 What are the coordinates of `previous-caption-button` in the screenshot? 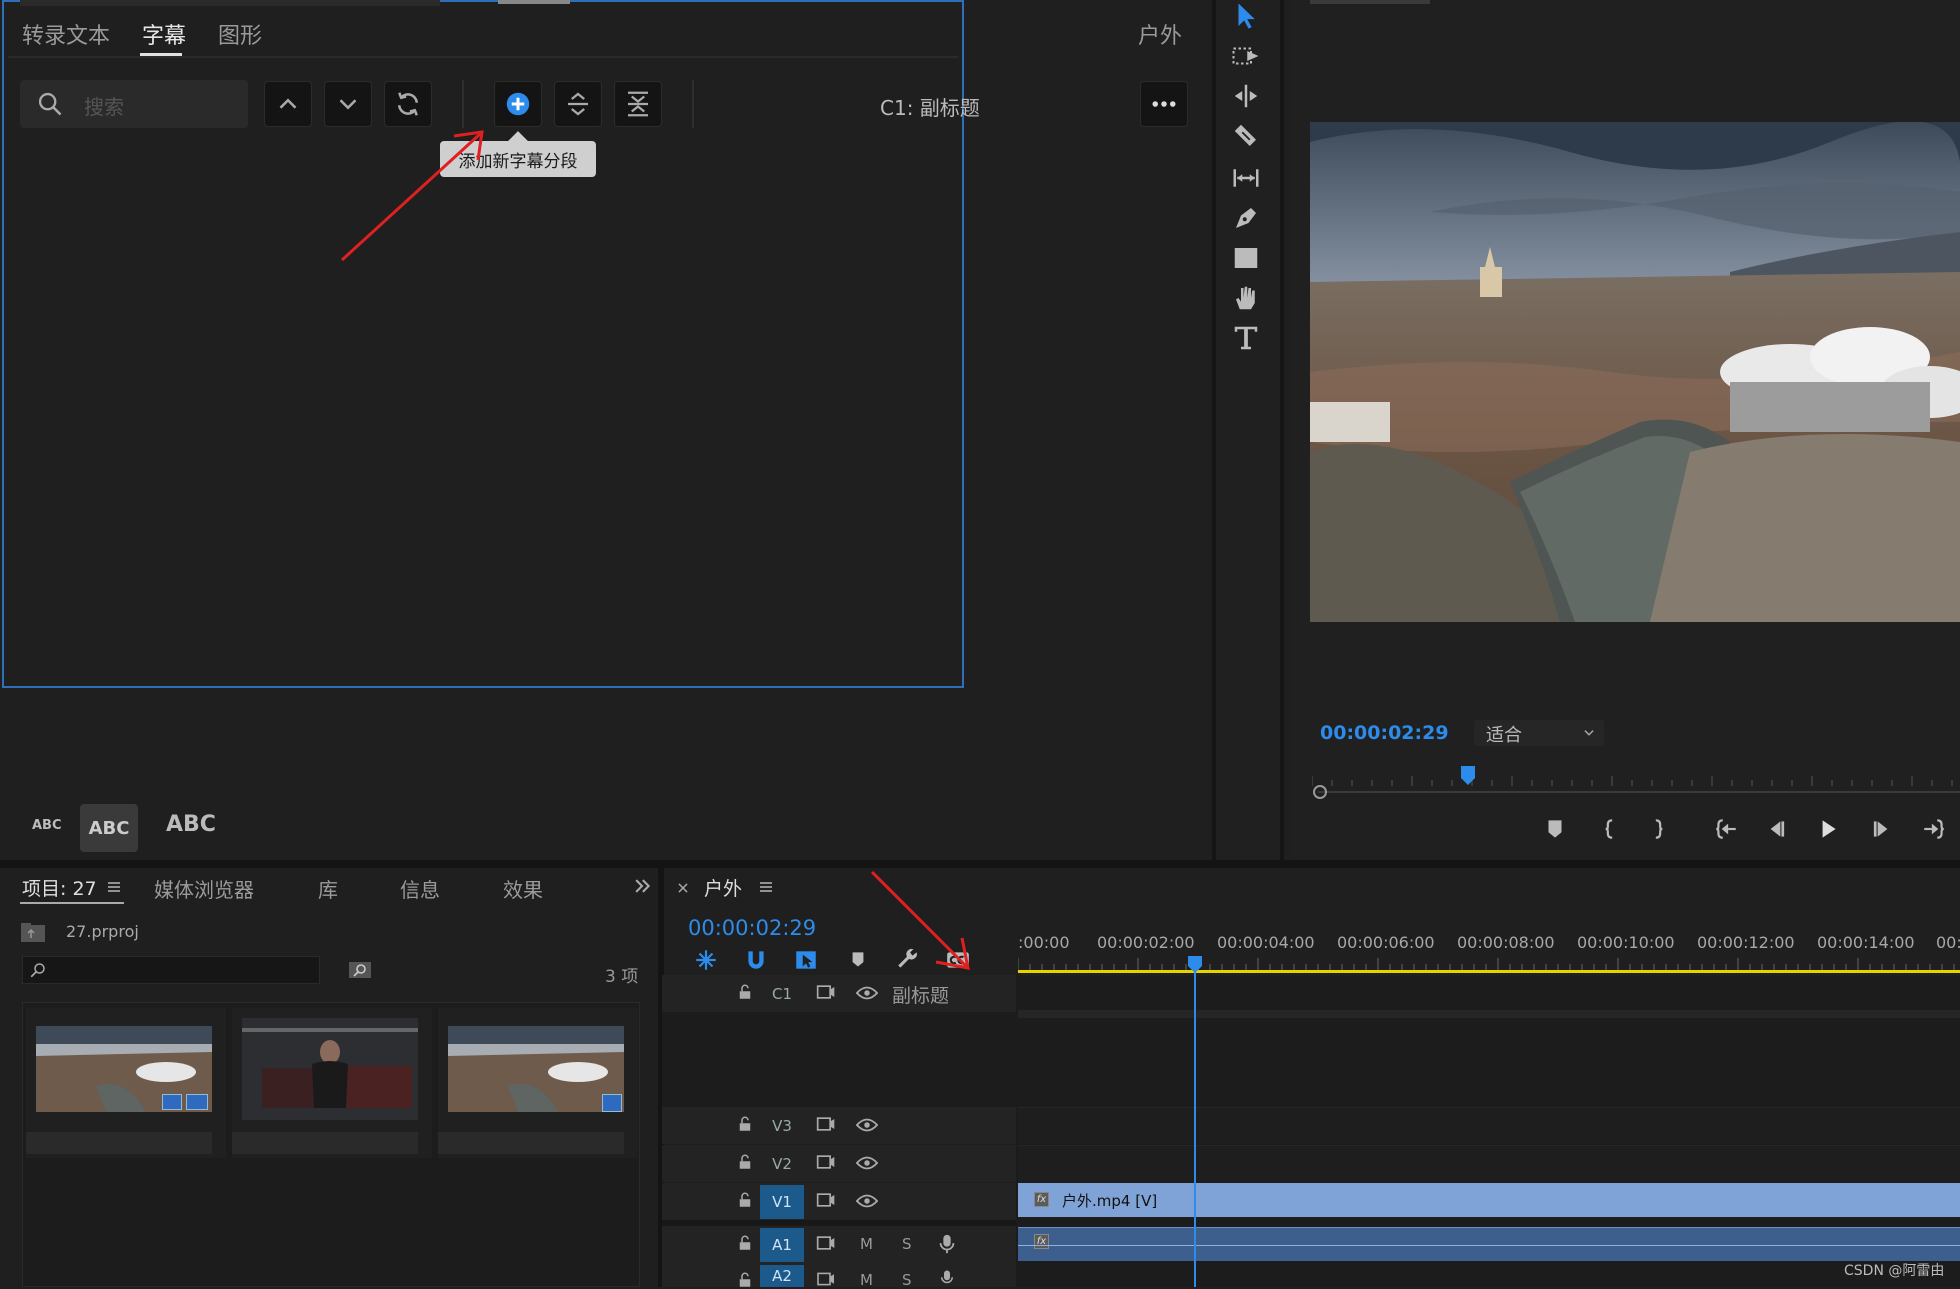 It's located at (288, 104).